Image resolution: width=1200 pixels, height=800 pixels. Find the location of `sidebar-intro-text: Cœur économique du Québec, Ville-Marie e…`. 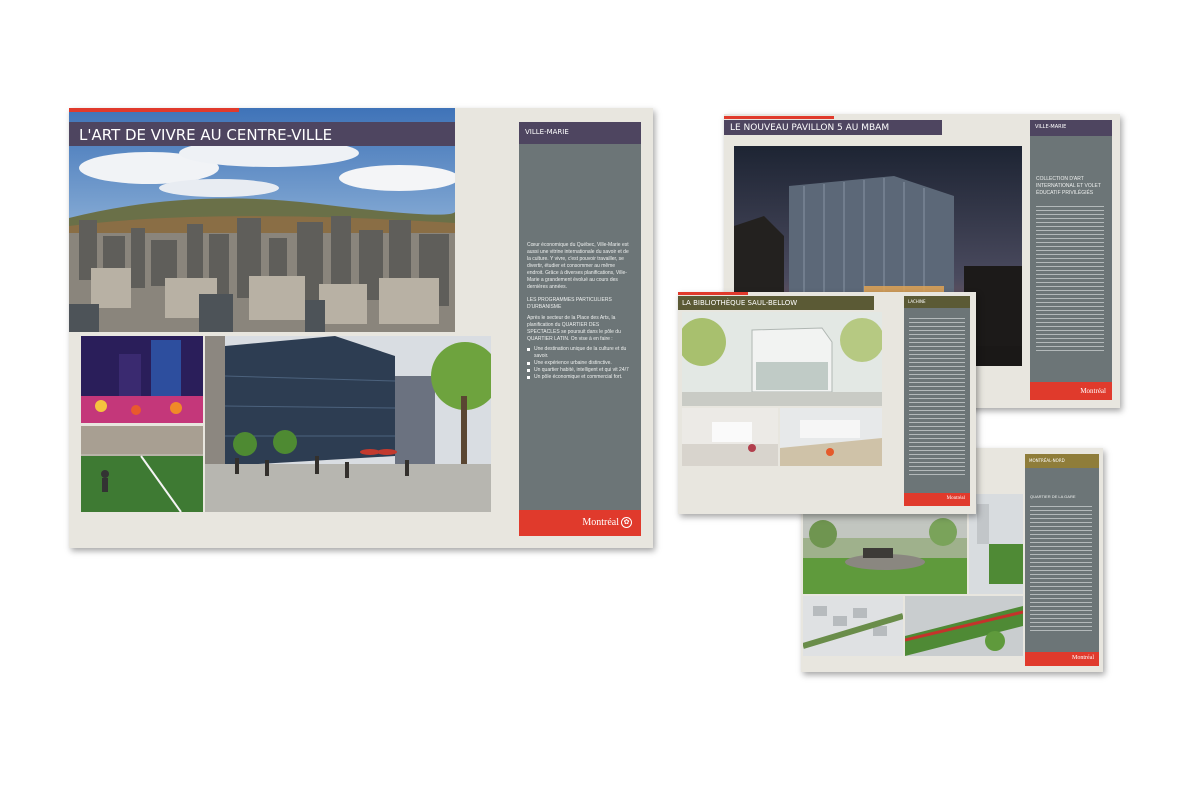

sidebar-intro-text: Cœur économique du Québec, Ville-Marie e… is located at coordinates (578, 266).